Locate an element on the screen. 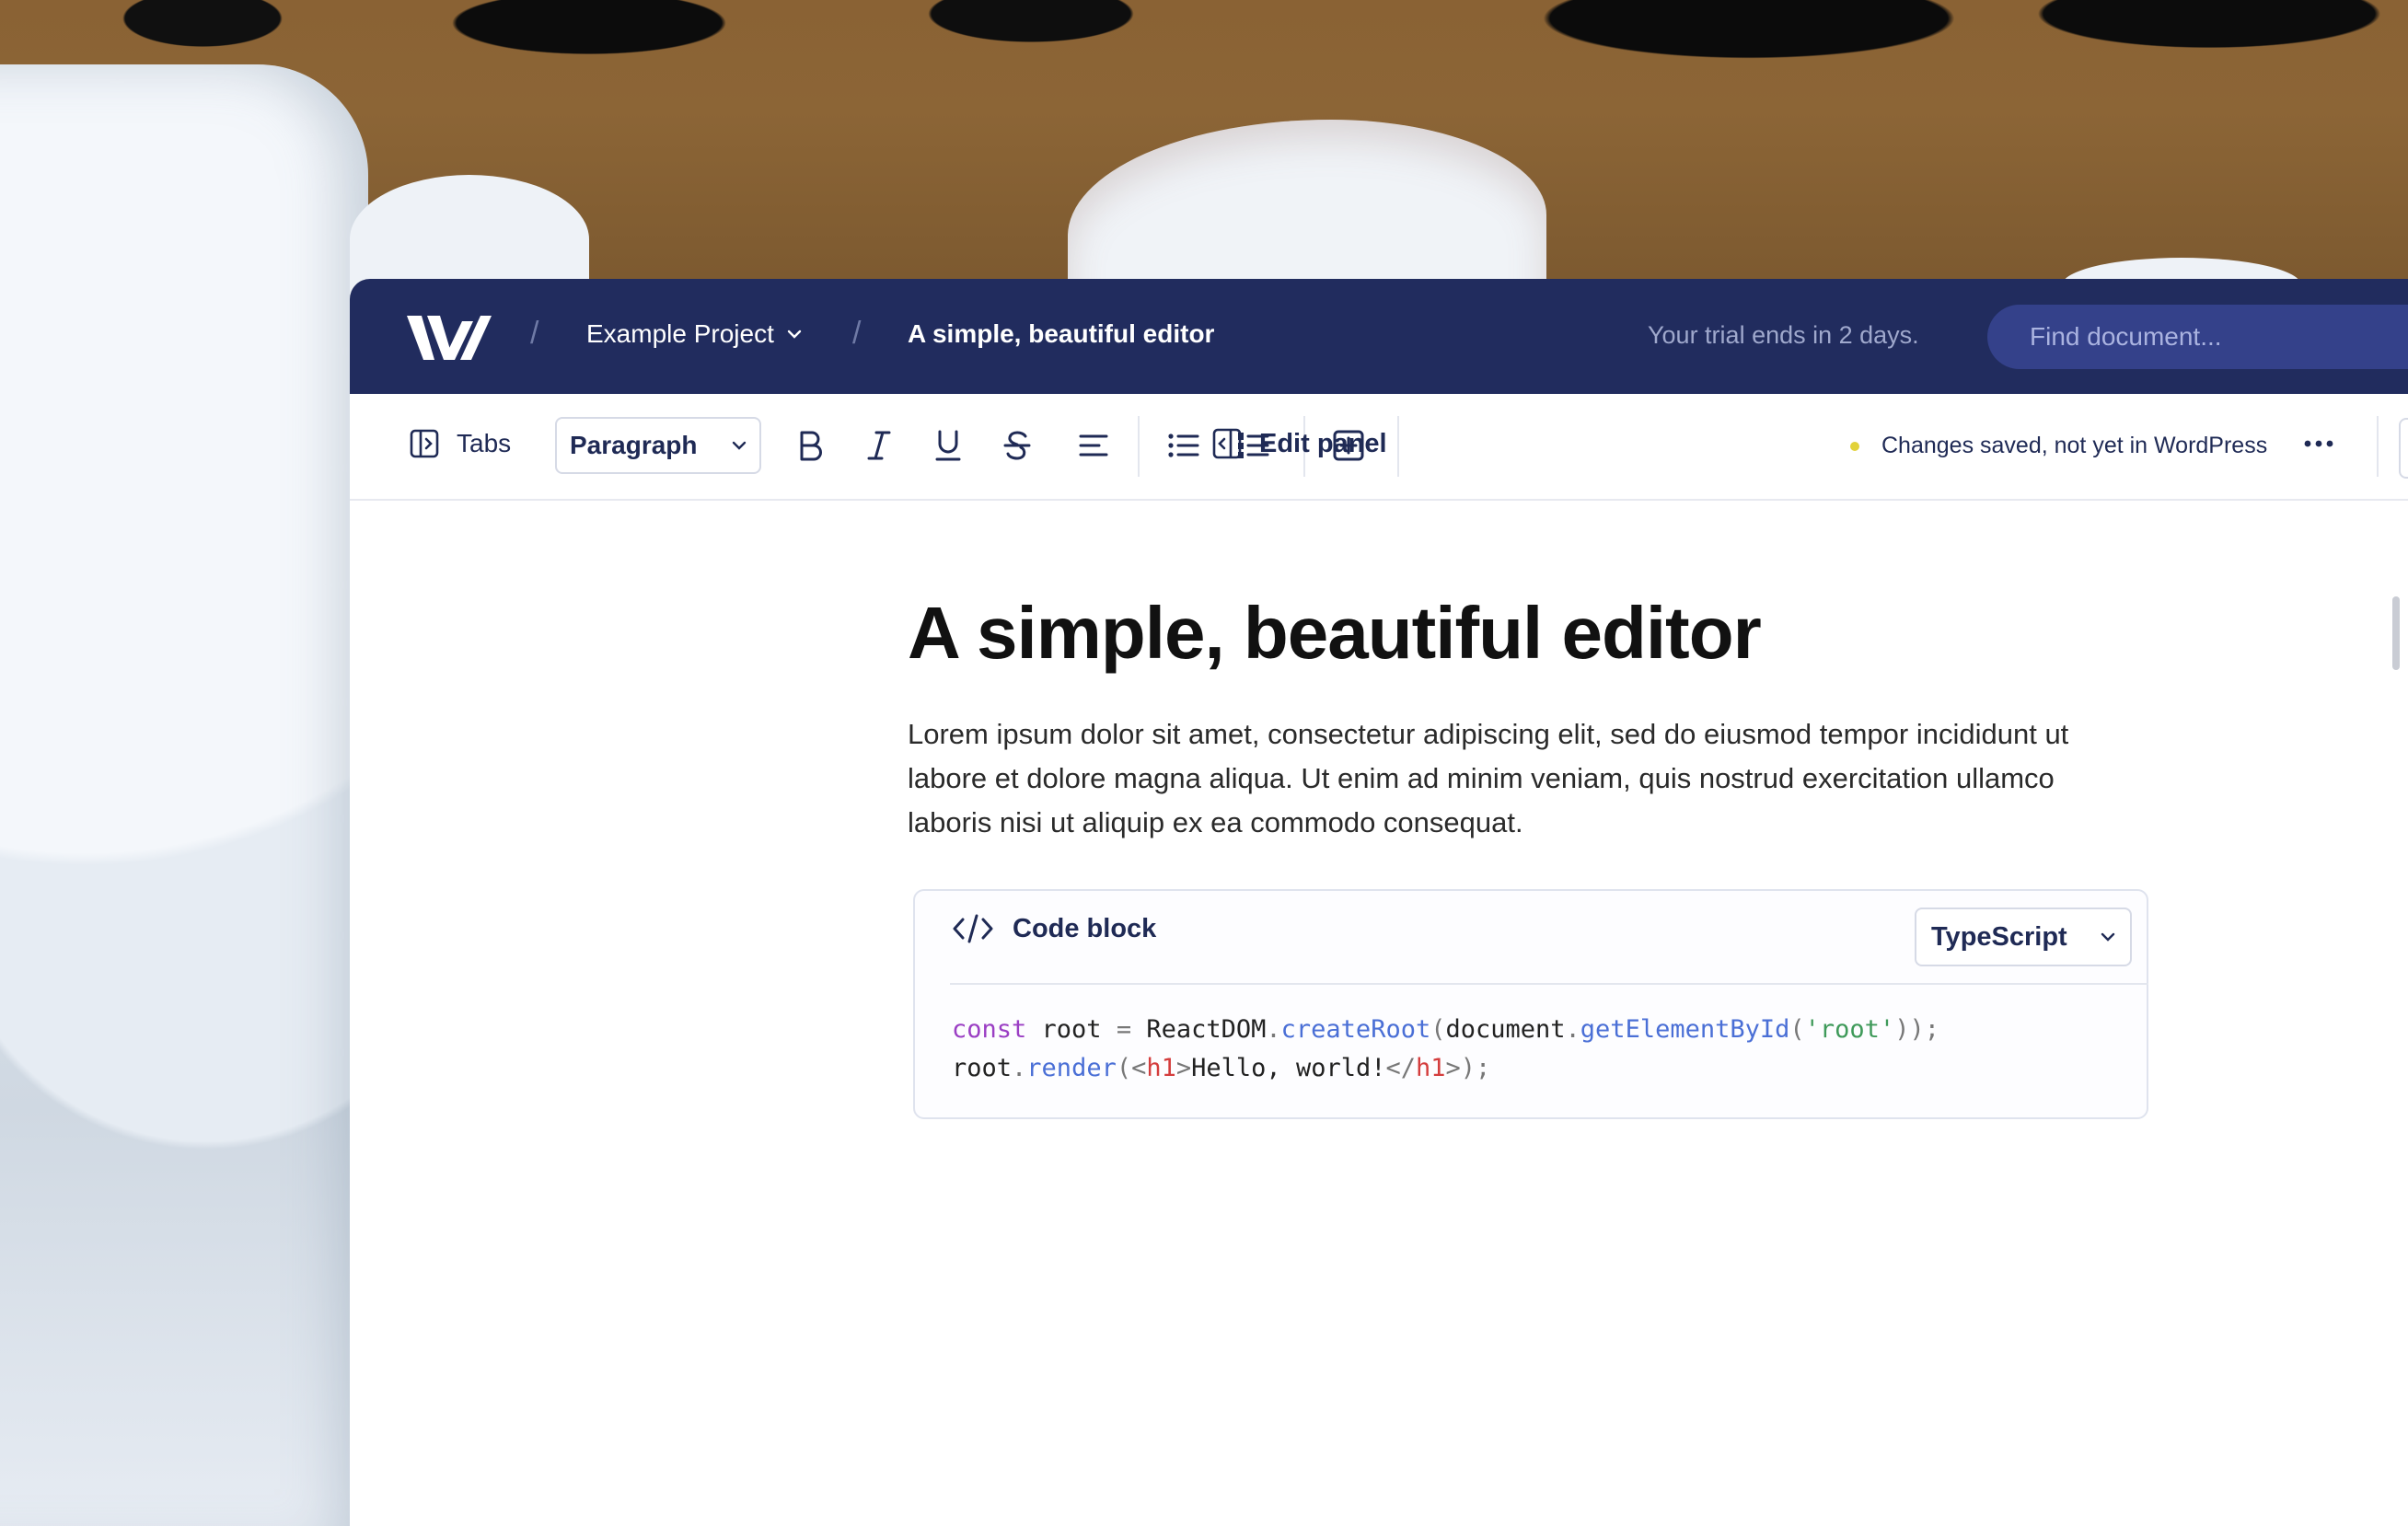  panel-toggle-icon is located at coordinates (1227, 443).